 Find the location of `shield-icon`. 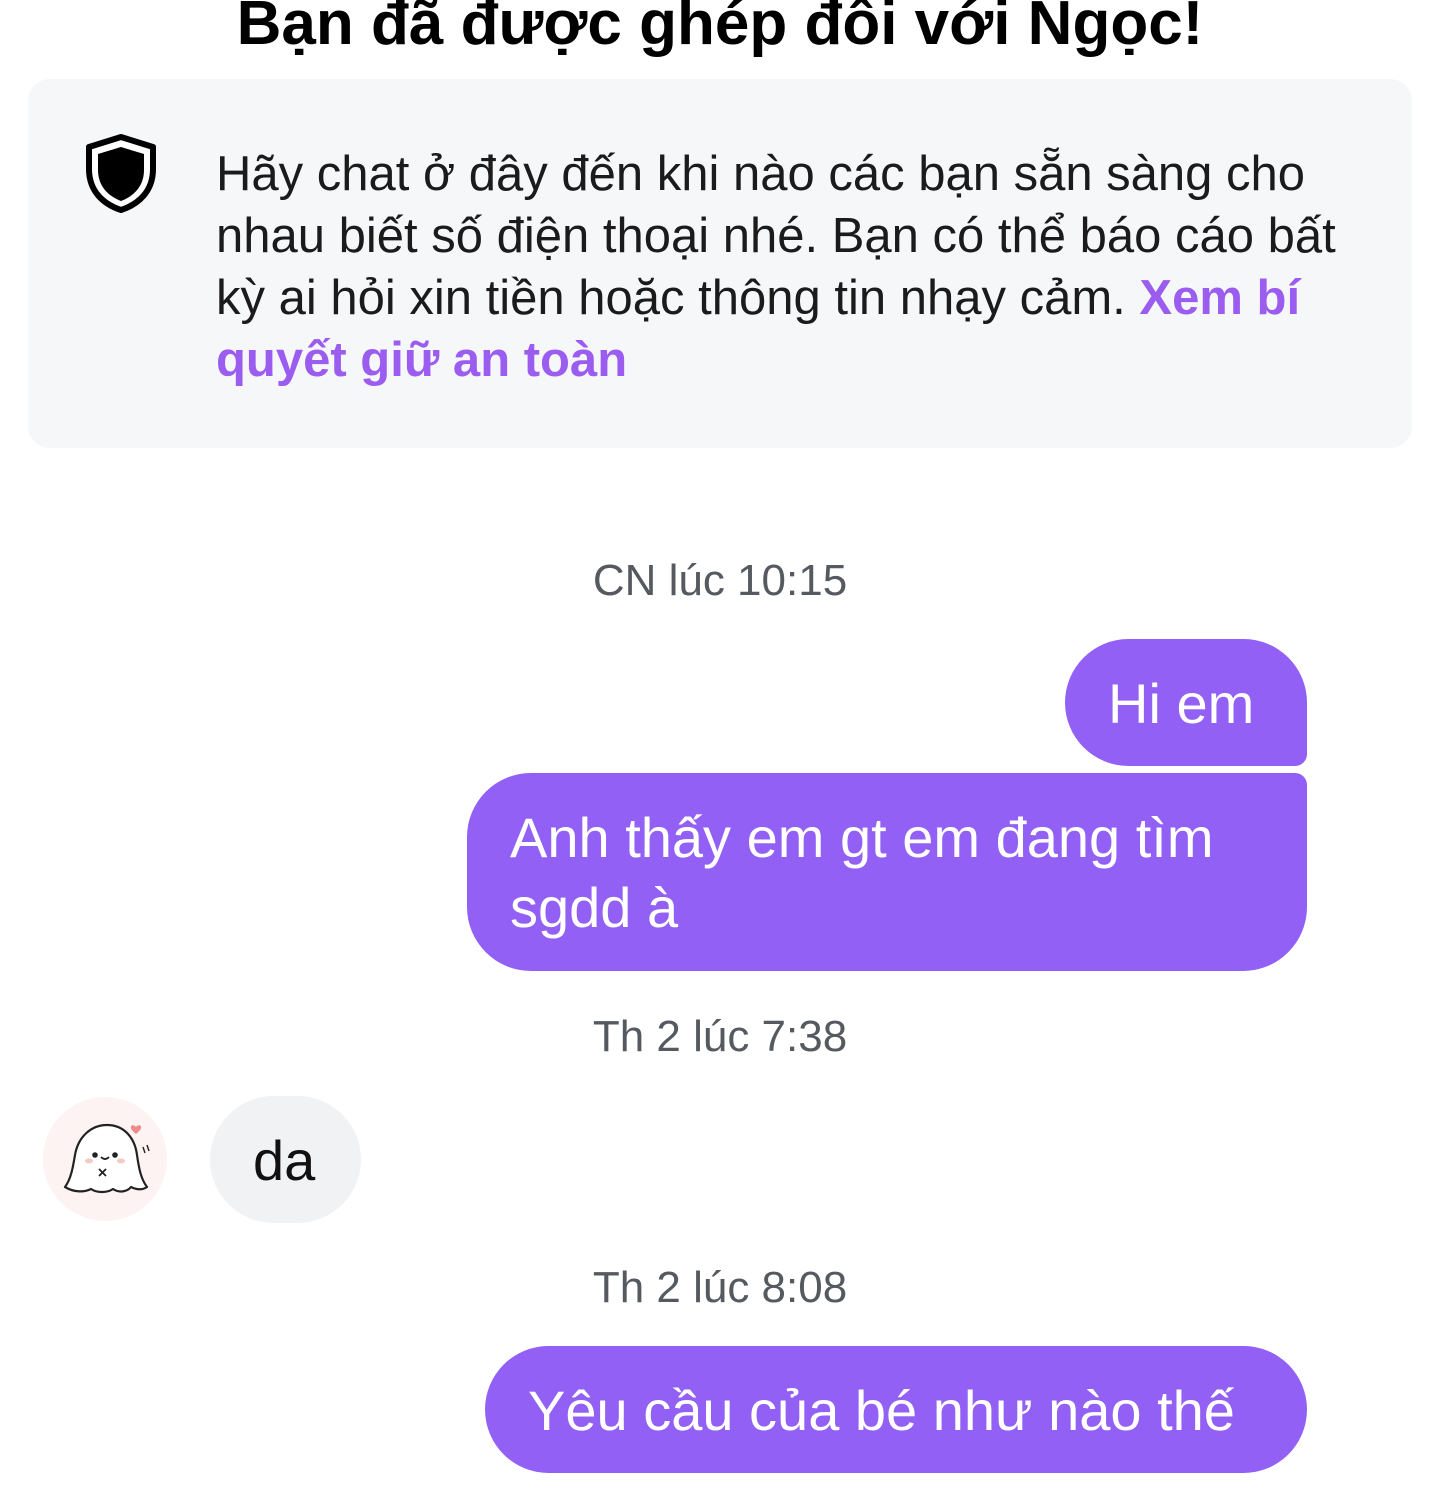

shield-icon is located at coordinates (121, 173).